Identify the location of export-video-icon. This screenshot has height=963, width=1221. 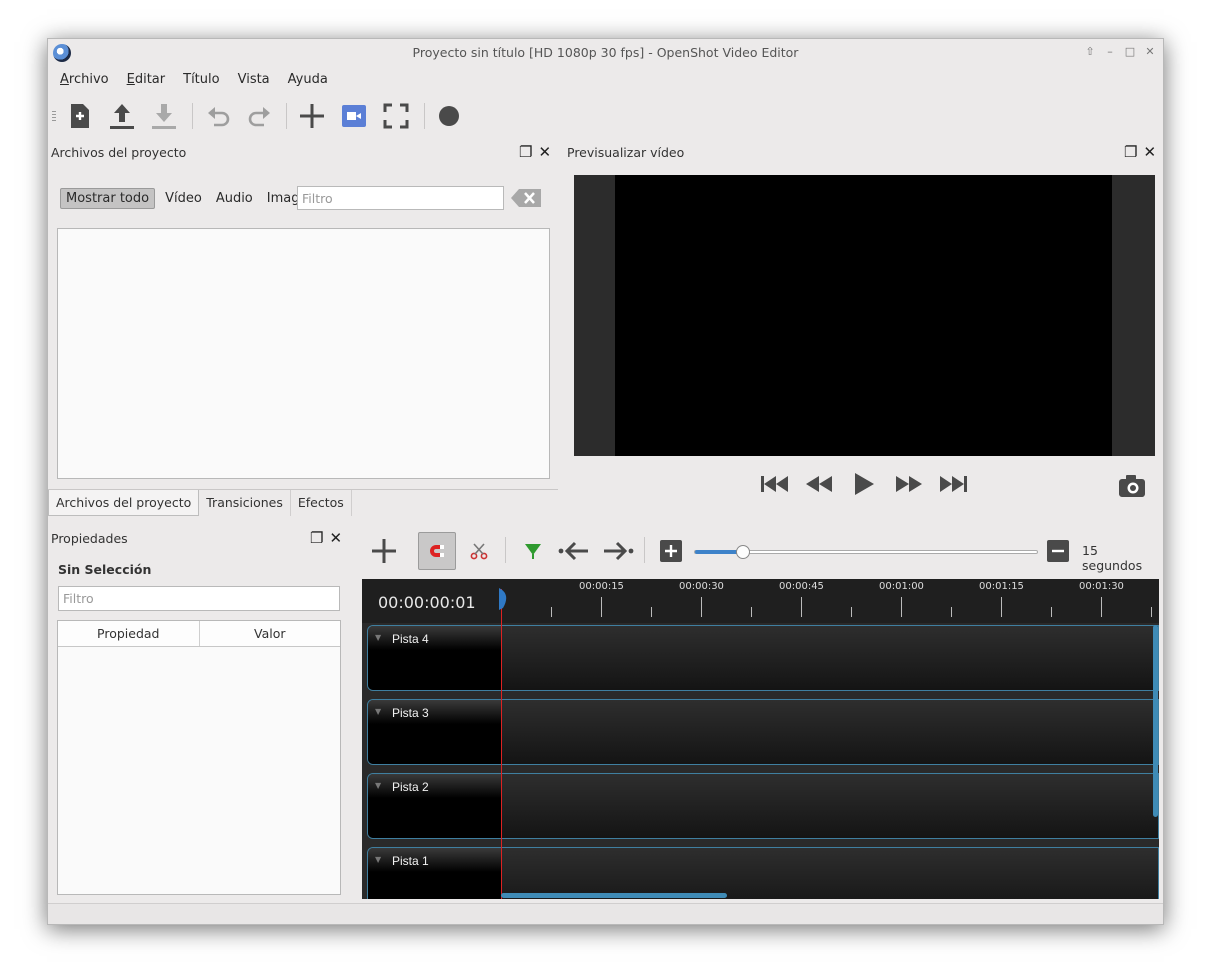
(449, 116).